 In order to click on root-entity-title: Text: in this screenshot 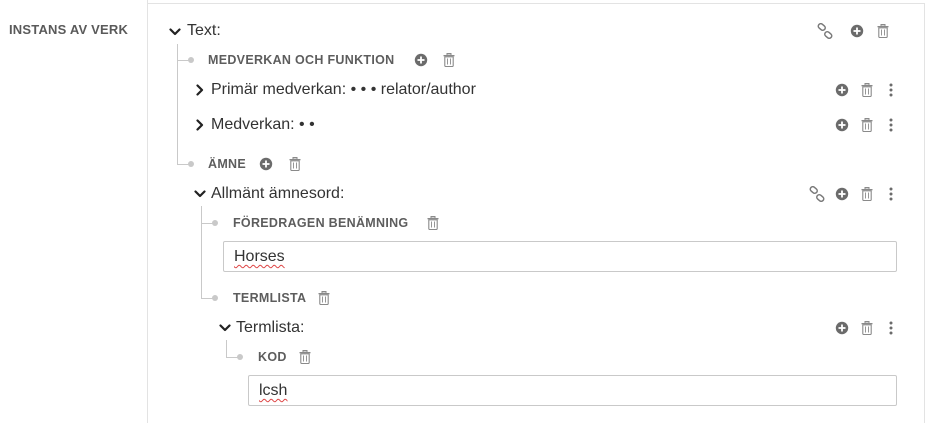, I will do `click(204, 30)`.